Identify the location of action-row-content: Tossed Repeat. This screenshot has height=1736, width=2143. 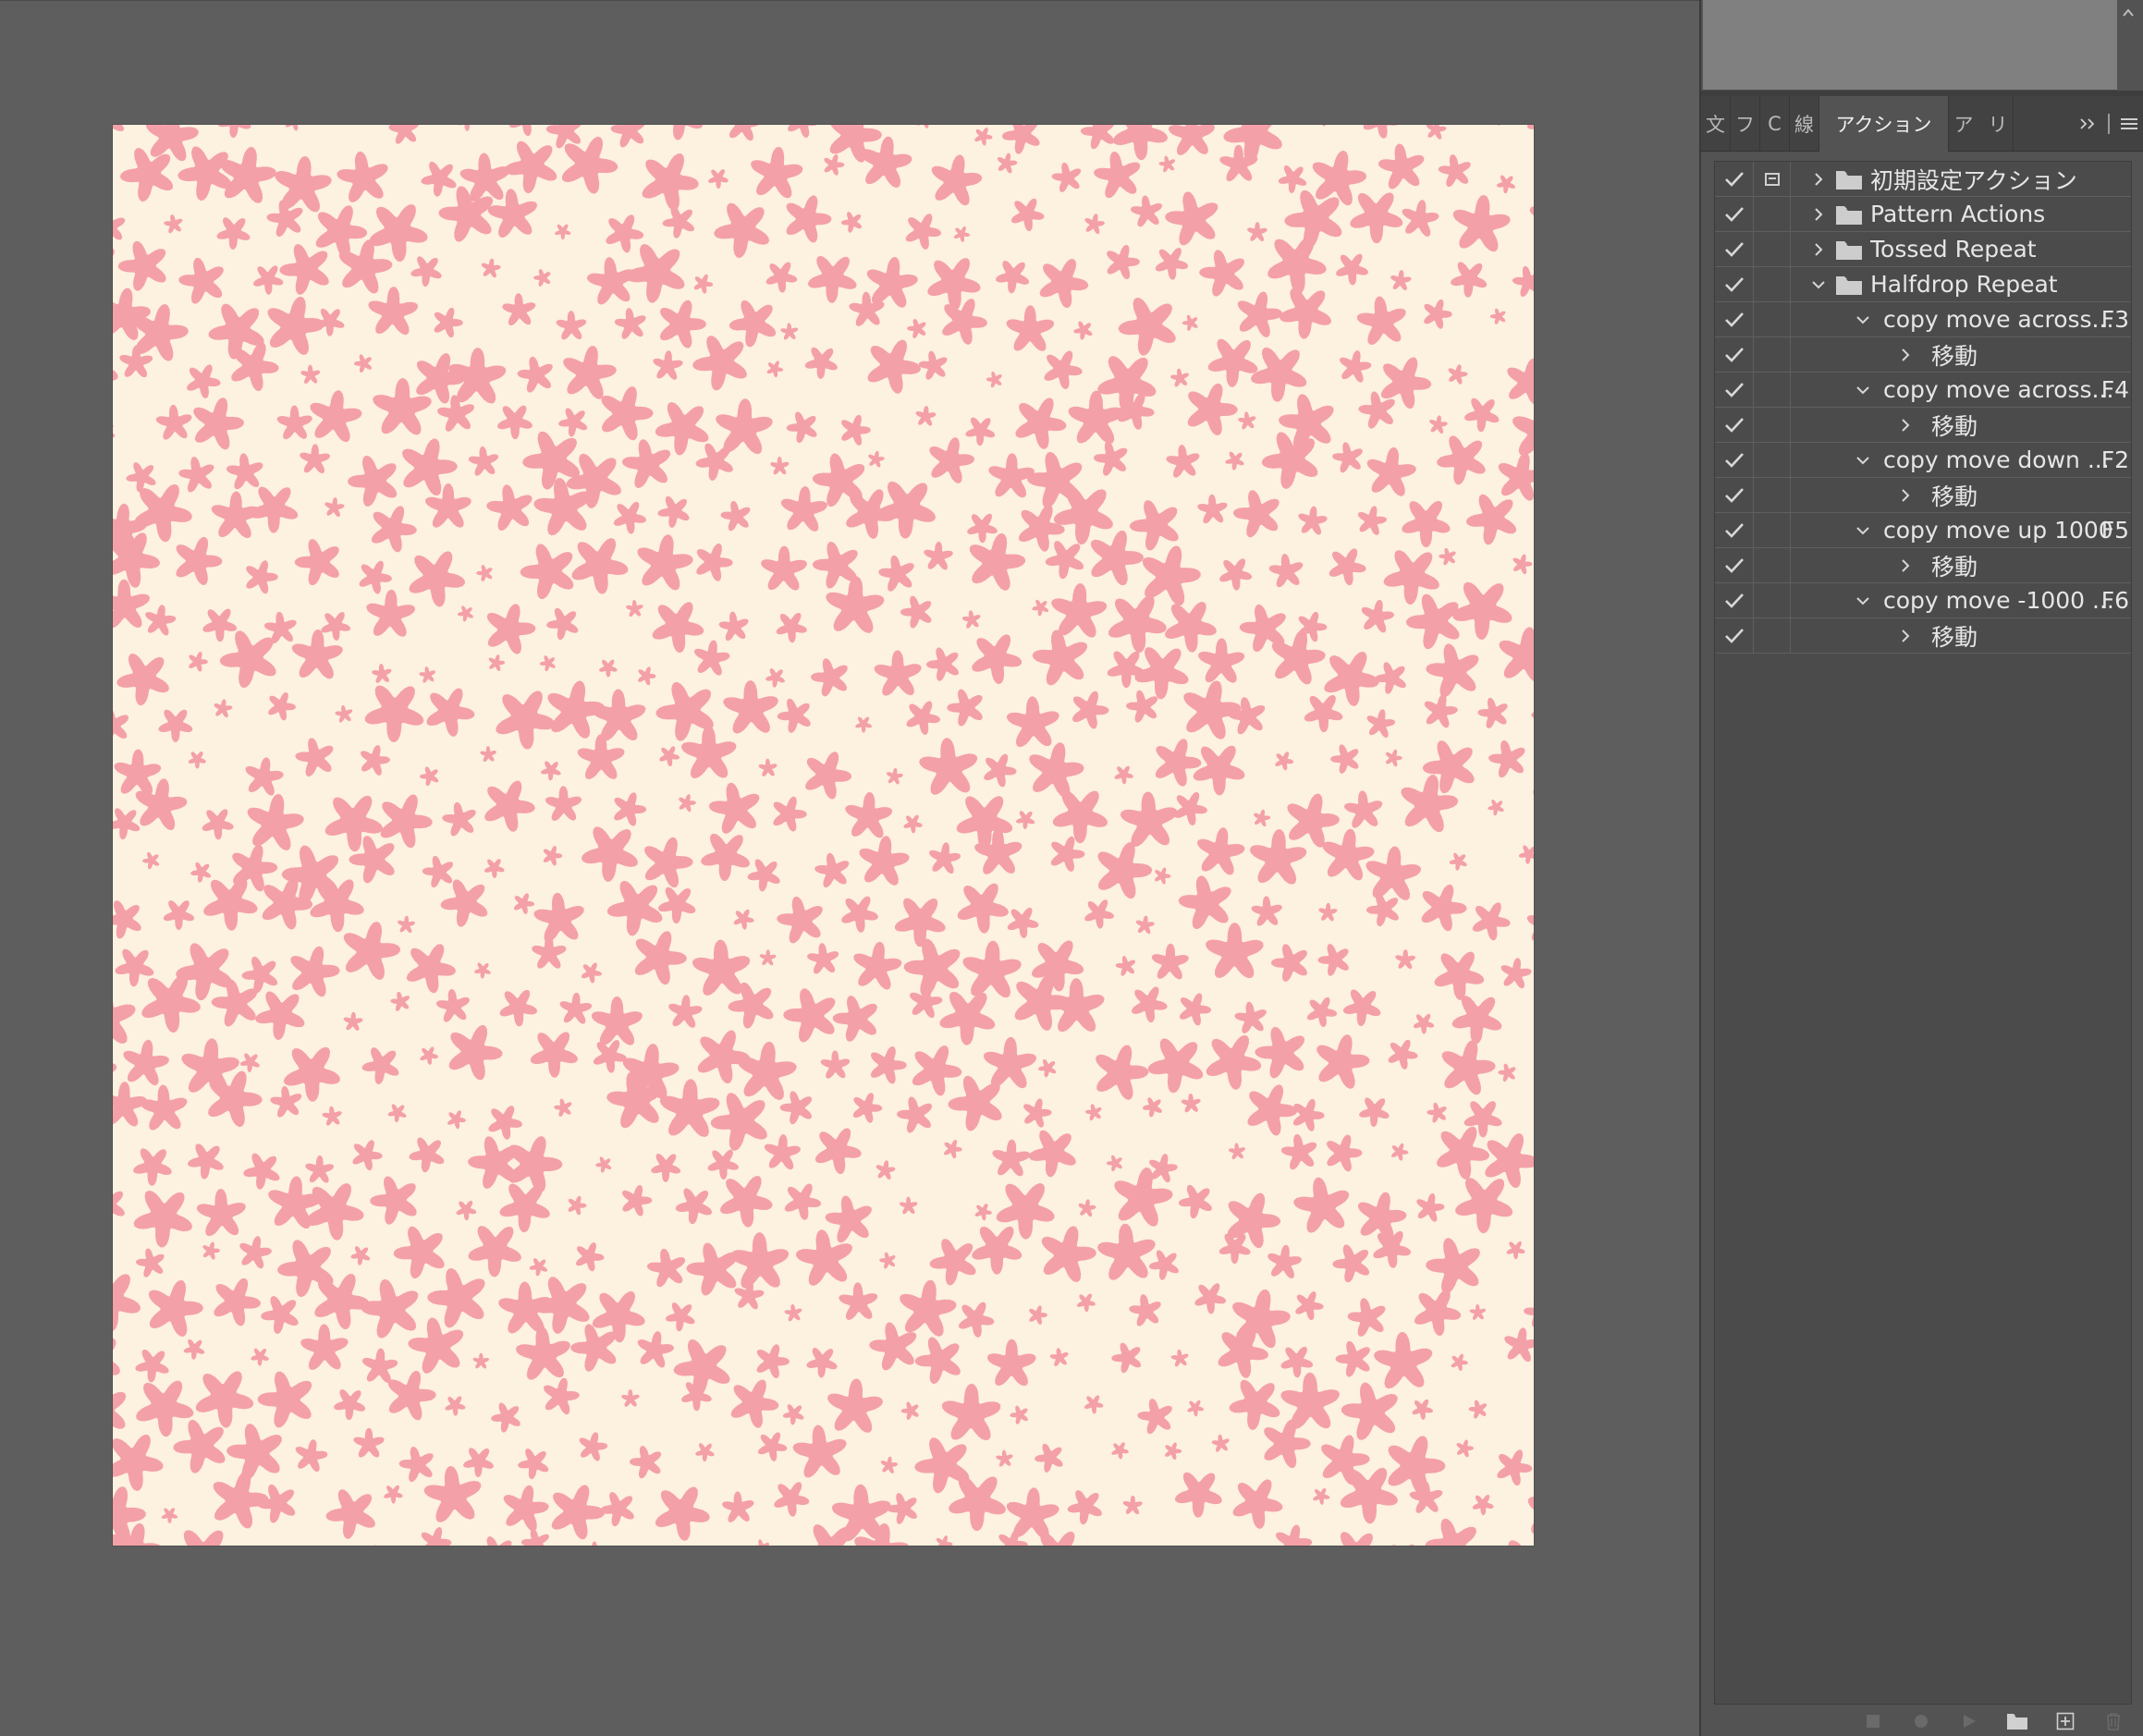
(1961, 249).